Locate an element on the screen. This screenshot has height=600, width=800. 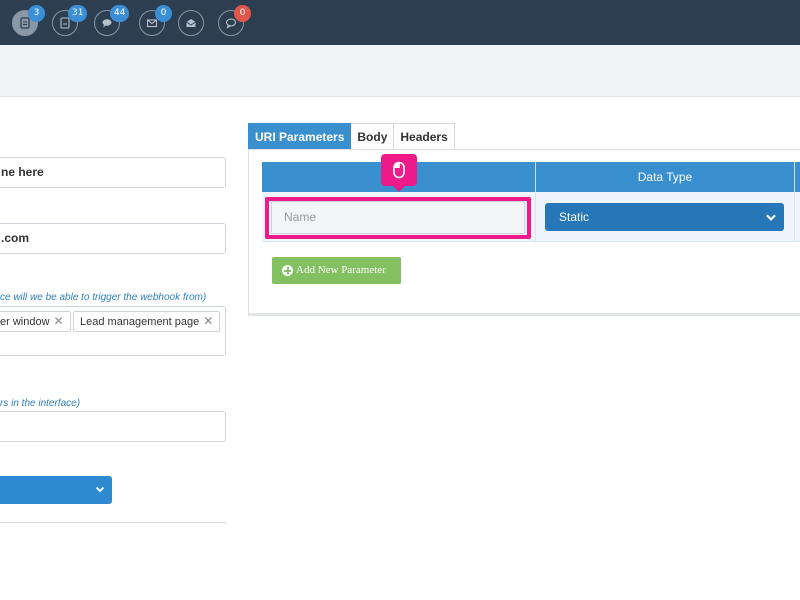
mail-icon: 0 is located at coordinates (155, 20).